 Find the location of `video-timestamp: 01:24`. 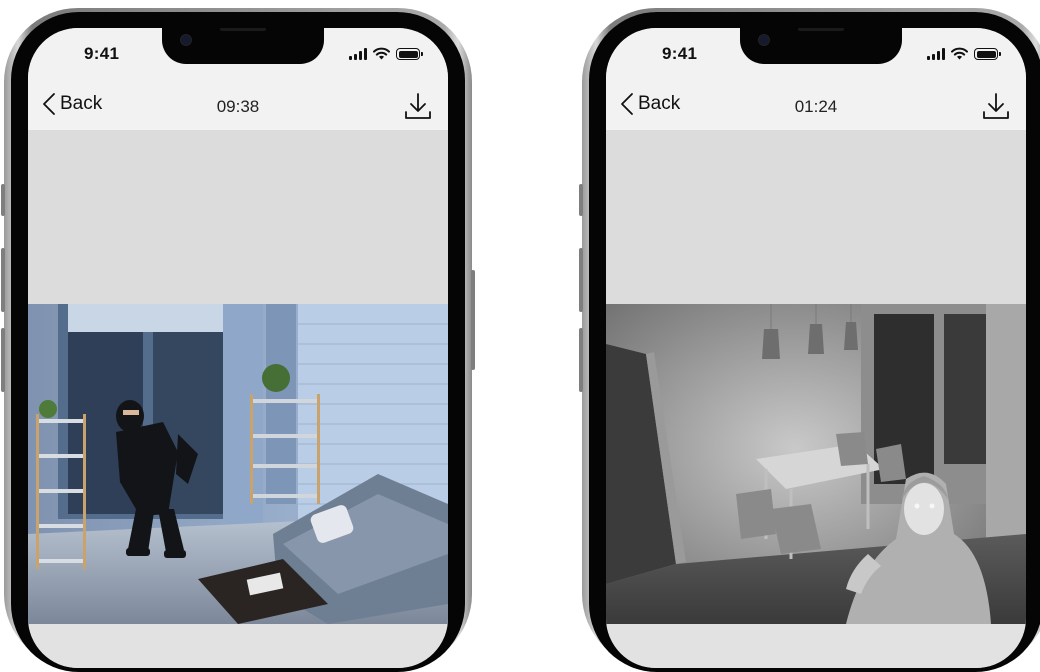

video-timestamp: 01:24 is located at coordinates (816, 106).